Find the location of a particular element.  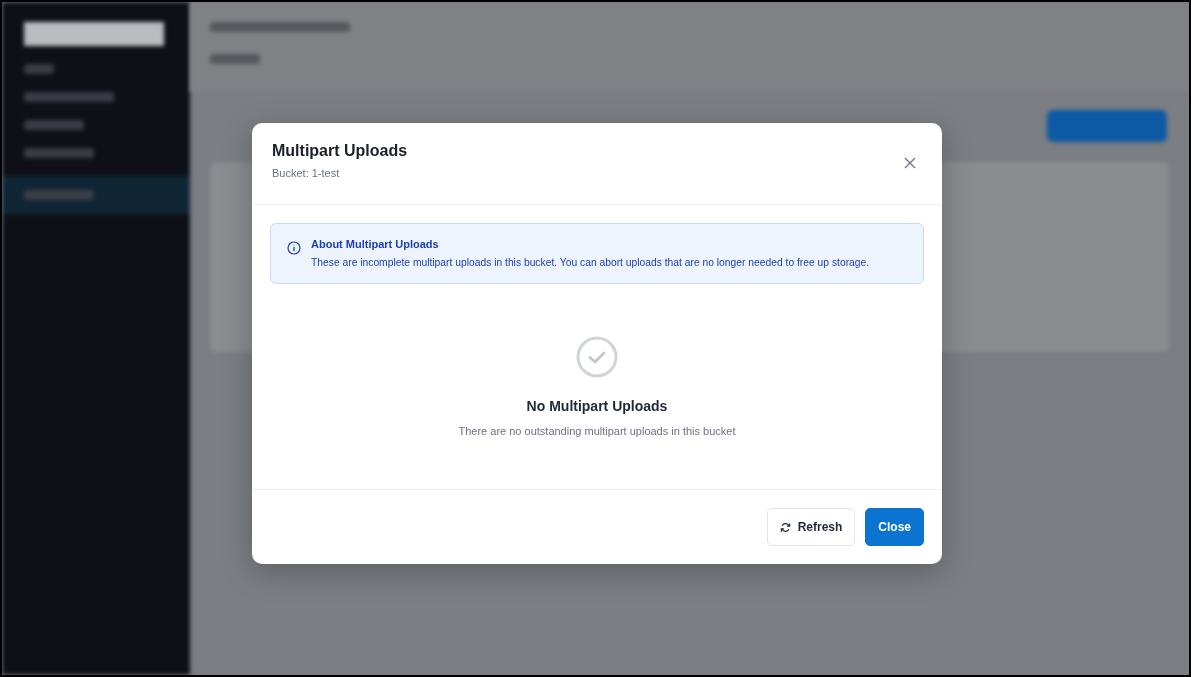

refresh-icon is located at coordinates (785, 527).